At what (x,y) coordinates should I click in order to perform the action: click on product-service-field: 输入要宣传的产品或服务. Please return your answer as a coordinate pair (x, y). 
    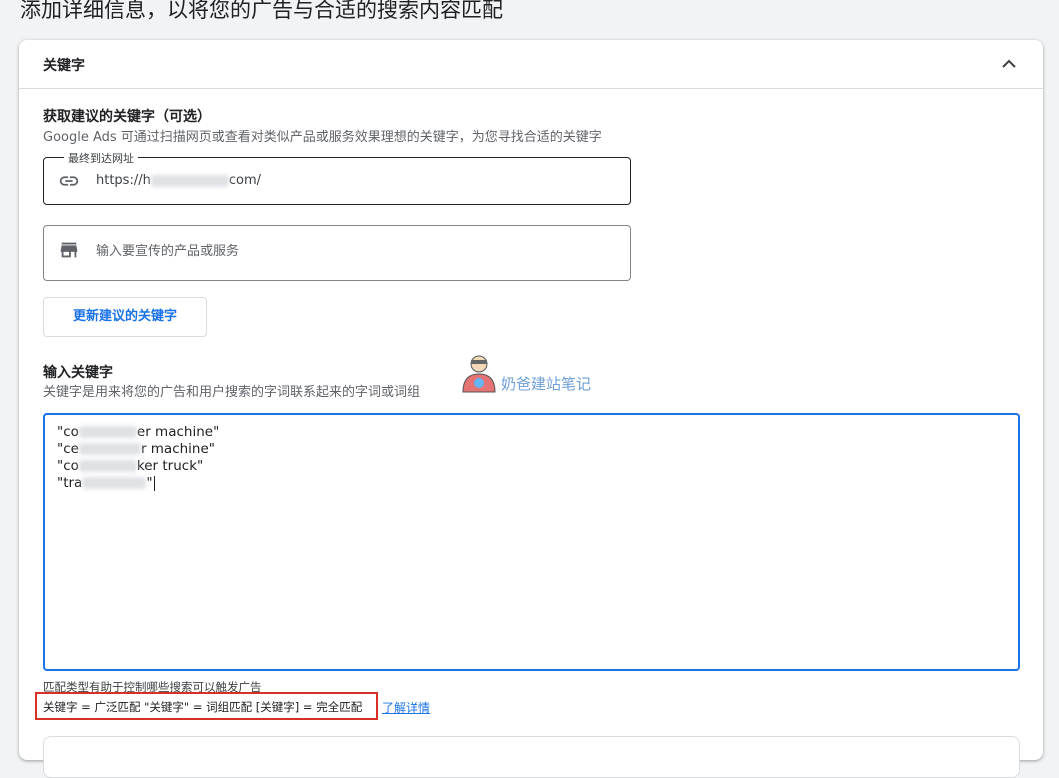
    Looking at the image, I should click on (337, 253).